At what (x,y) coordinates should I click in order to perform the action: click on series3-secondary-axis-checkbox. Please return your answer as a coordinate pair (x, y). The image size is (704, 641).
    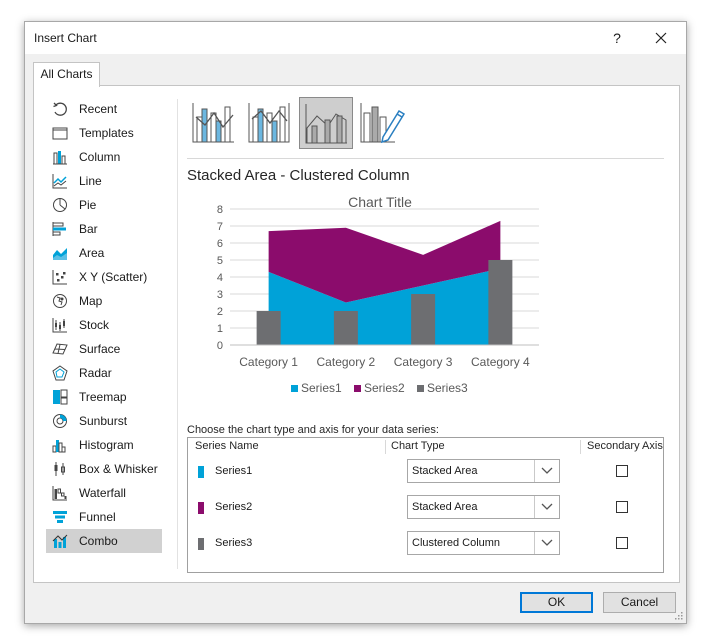
    Looking at the image, I should click on (622, 543).